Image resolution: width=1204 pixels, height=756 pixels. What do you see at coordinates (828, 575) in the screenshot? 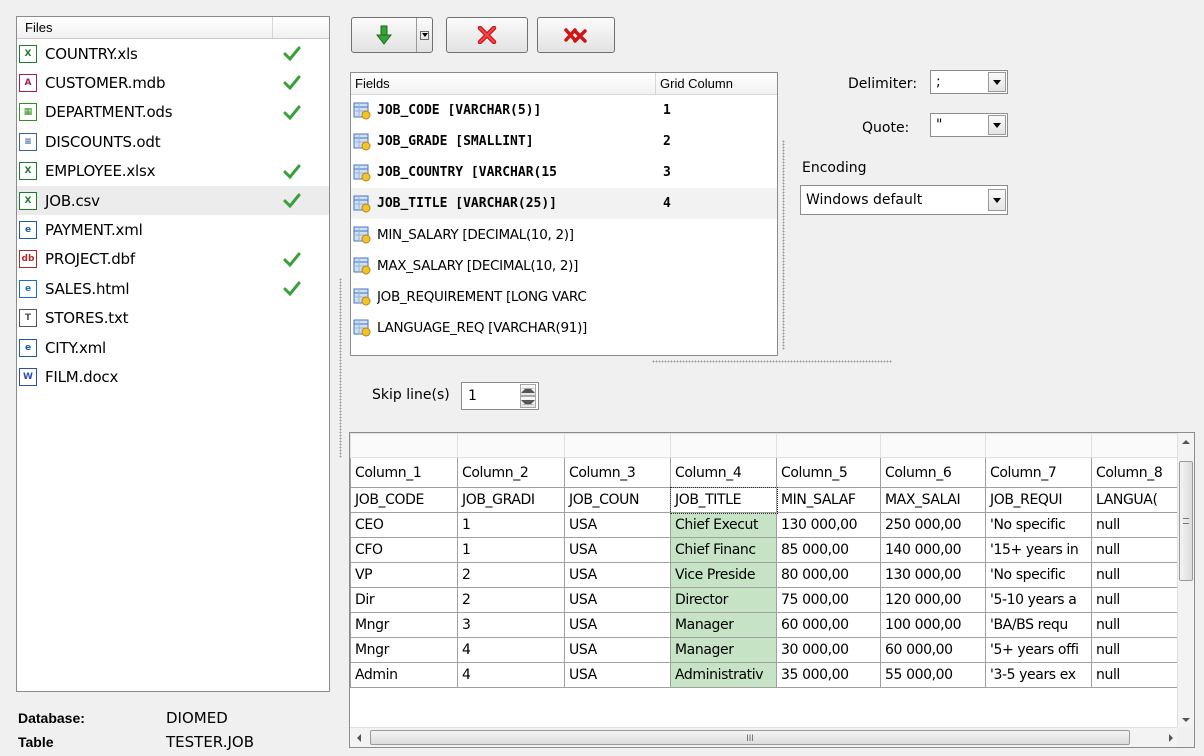
I see `grid-cell: 80 000,00` at bounding box center [828, 575].